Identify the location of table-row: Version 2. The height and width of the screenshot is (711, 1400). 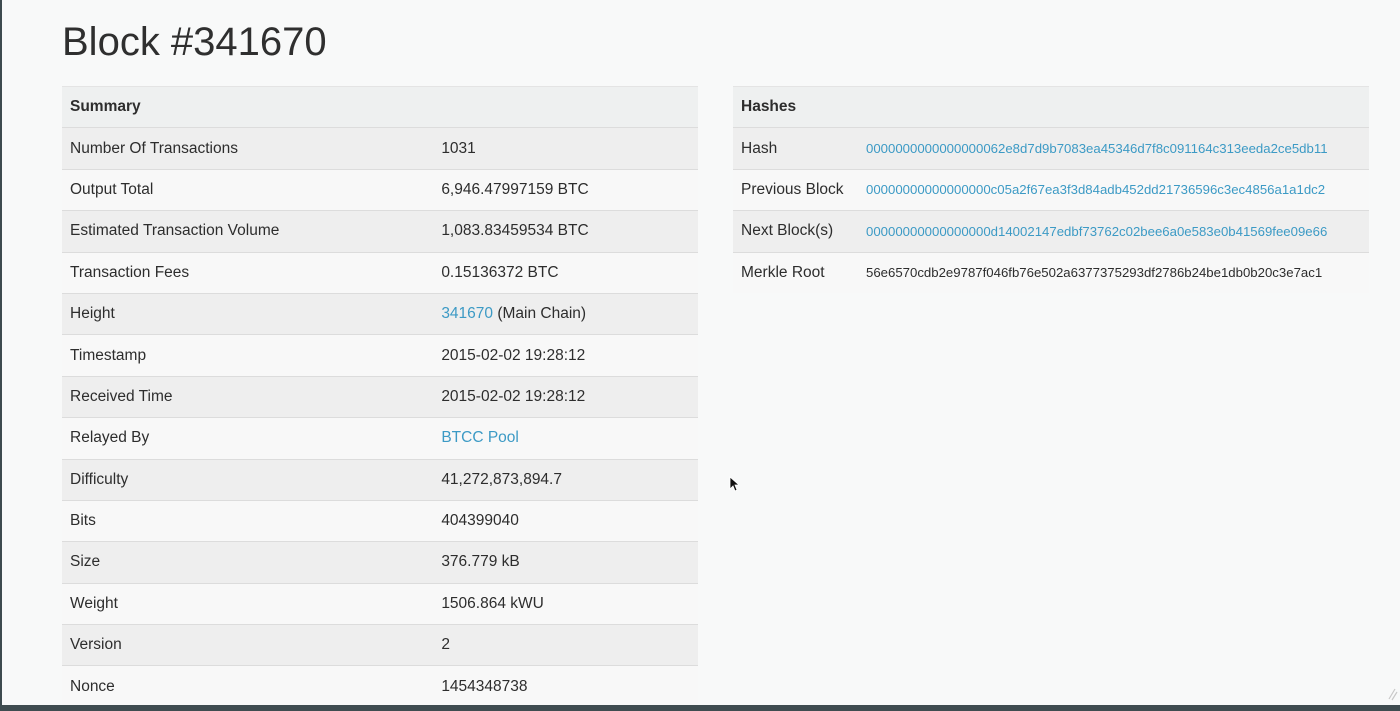
(380, 645).